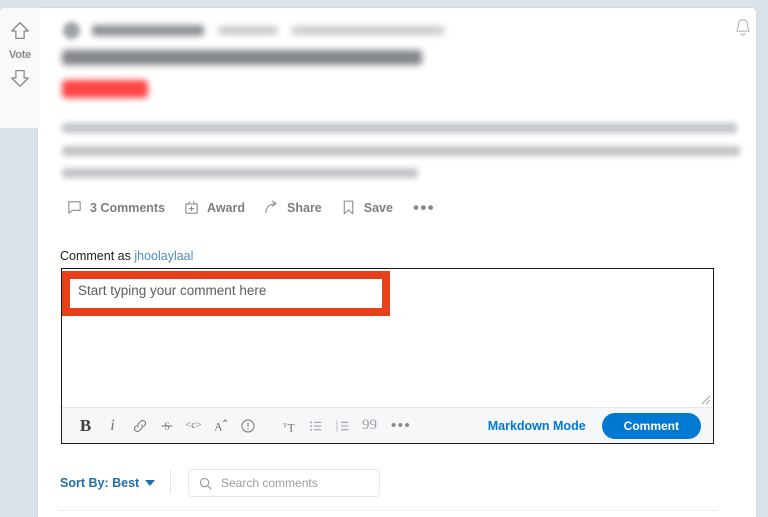  Describe the element at coordinates (247, 425) in the screenshot. I see `spoiler-icon` at that location.